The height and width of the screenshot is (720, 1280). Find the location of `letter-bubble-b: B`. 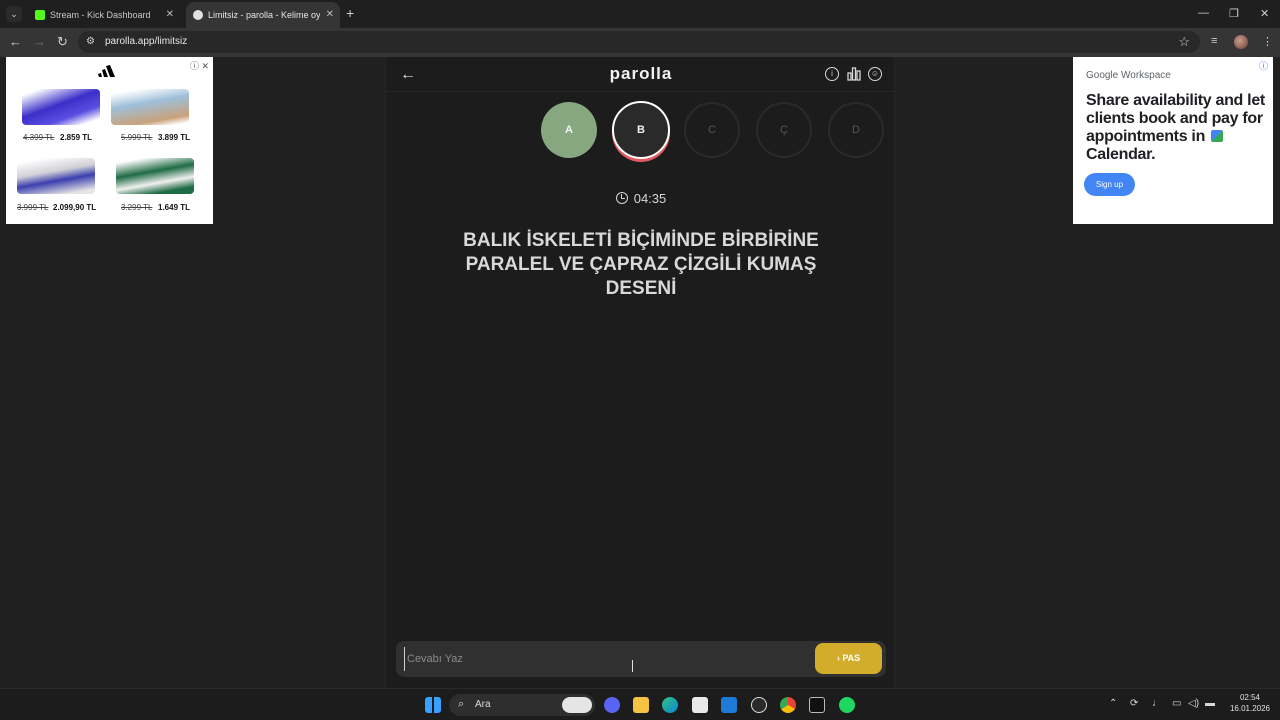

letter-bubble-b: B is located at coordinates (641, 130).